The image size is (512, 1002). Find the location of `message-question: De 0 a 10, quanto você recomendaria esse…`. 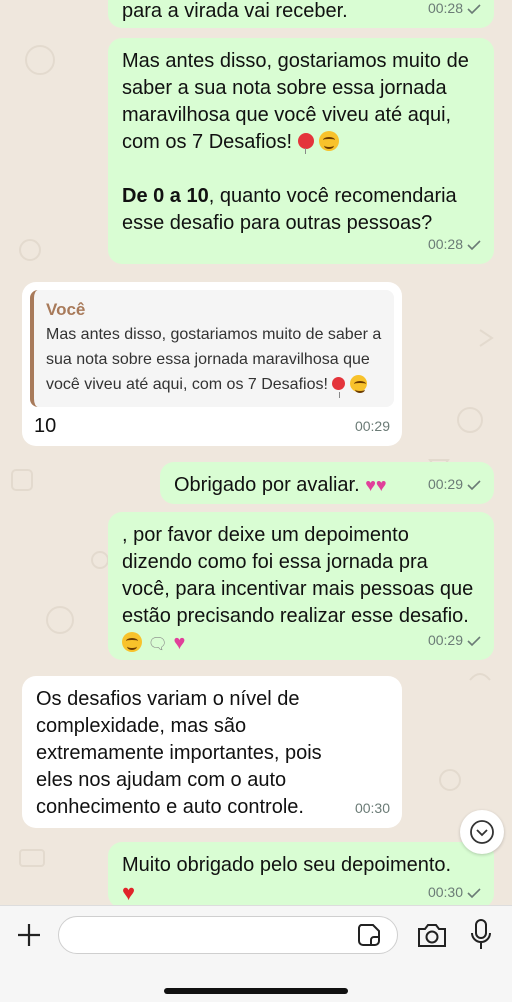

message-question: De 0 a 10, quanto você recomendaria esse… is located at coordinates (289, 209).